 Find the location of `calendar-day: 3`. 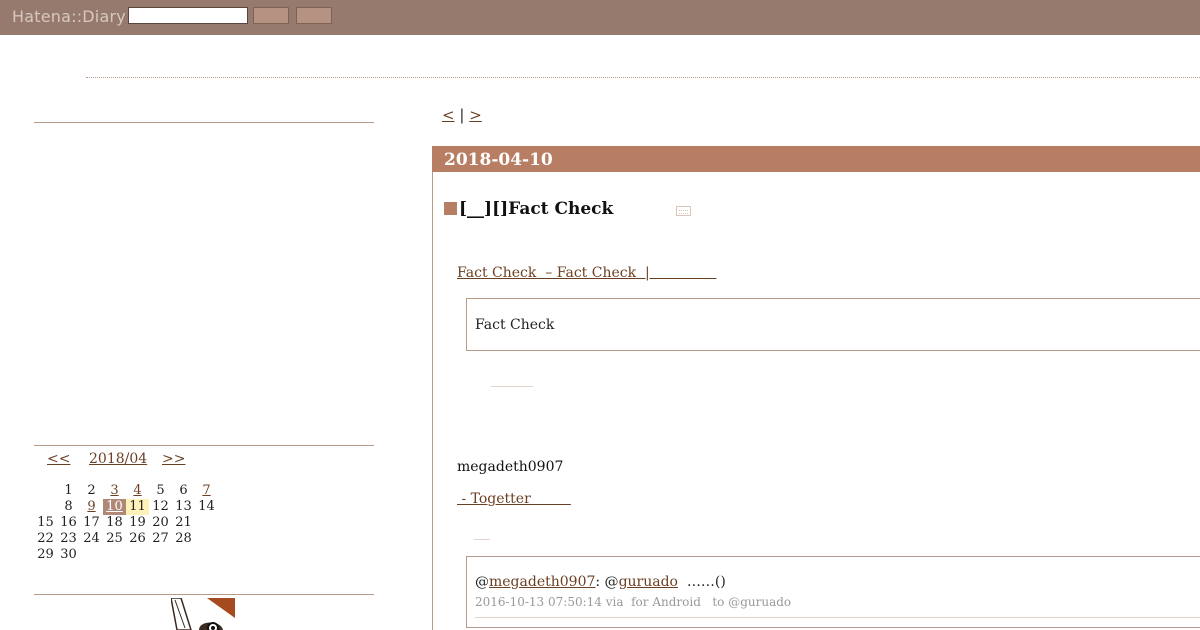

calendar-day: 3 is located at coordinates (114, 491).